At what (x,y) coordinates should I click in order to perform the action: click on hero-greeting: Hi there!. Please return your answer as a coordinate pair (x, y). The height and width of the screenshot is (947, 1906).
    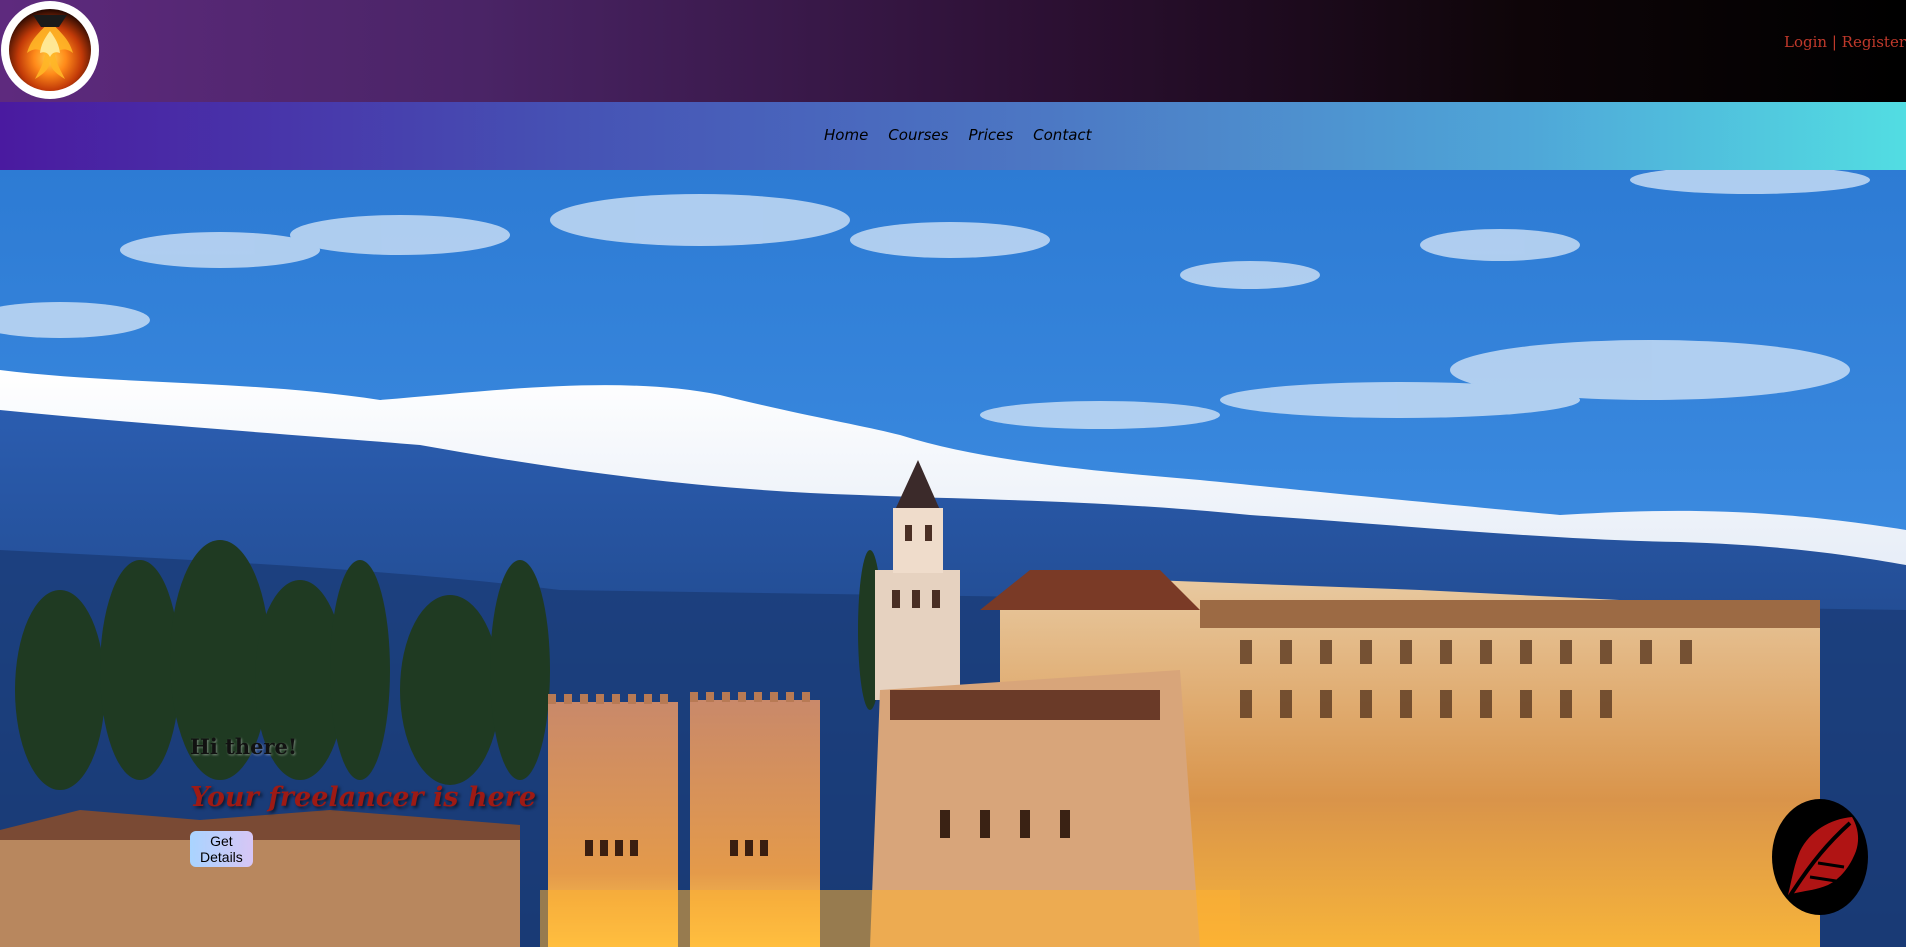
    Looking at the image, I should click on (244, 746).